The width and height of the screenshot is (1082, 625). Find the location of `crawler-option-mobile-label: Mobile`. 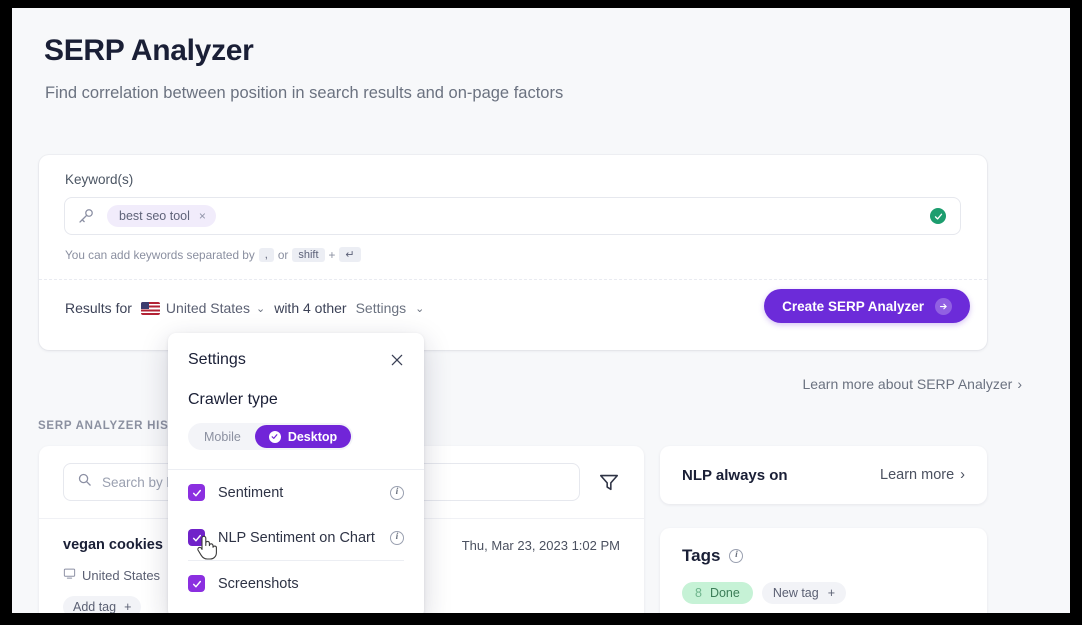

crawler-option-mobile-label: Mobile is located at coordinates (222, 436).